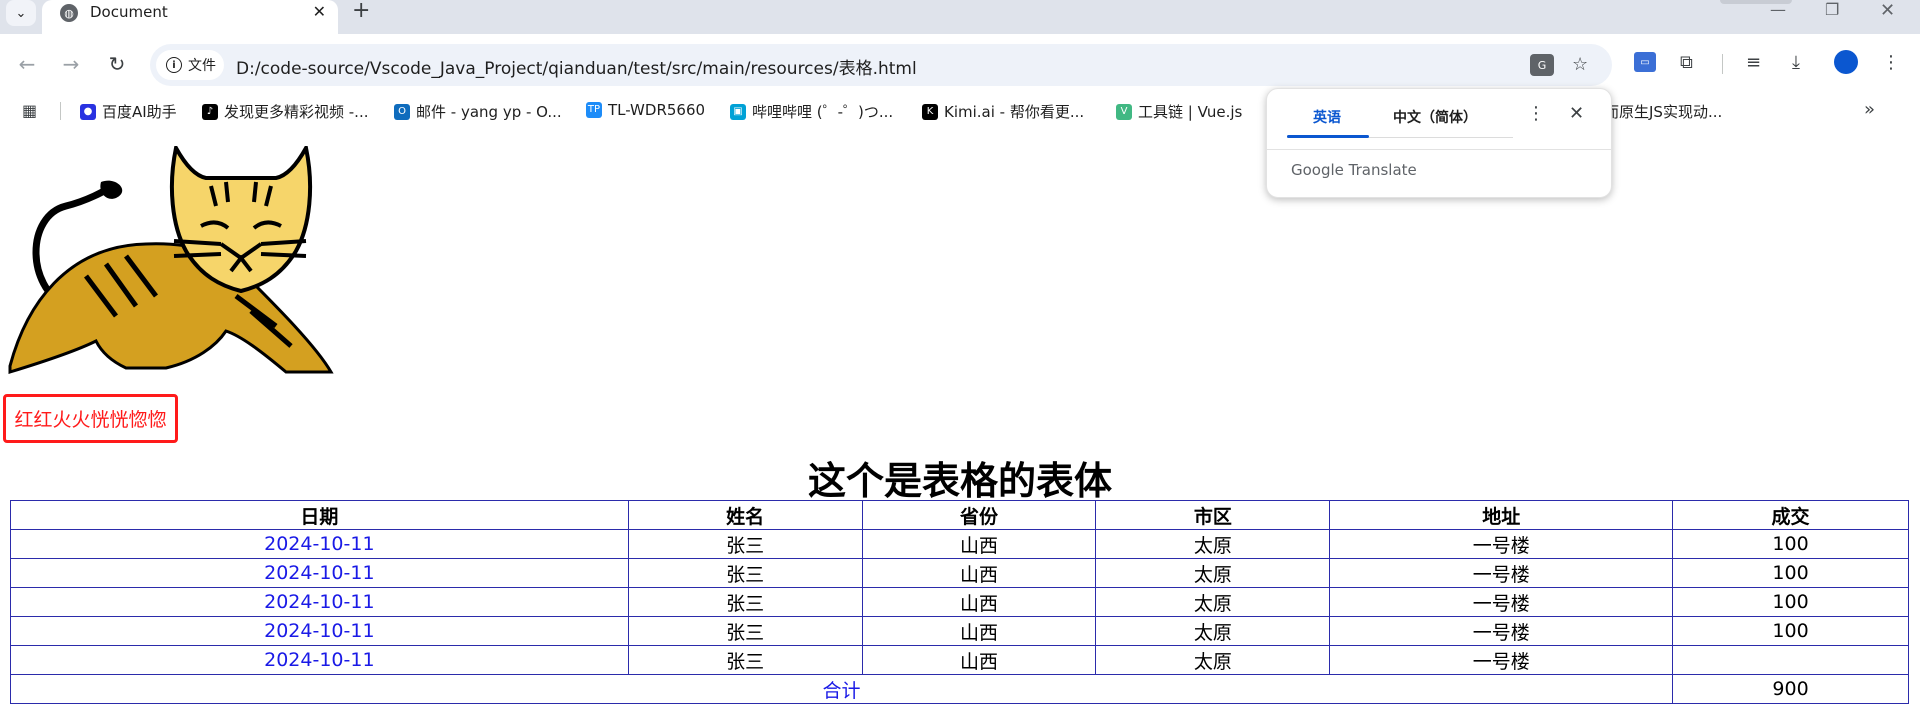  I want to click on tab-document: ◍ Document ✕, so click(190, 17).